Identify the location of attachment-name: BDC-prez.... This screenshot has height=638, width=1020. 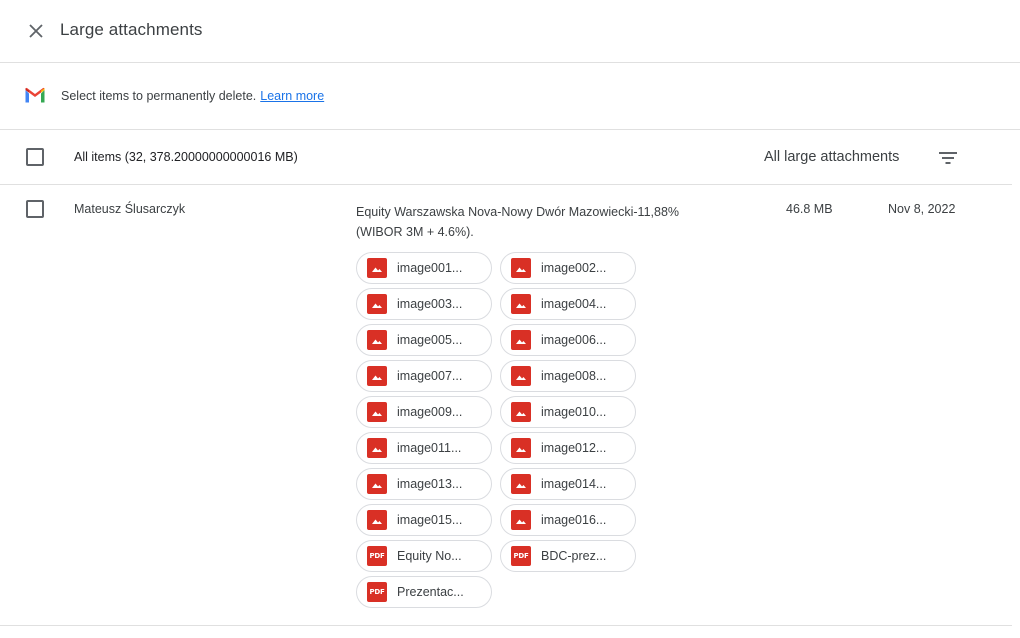
(574, 556).